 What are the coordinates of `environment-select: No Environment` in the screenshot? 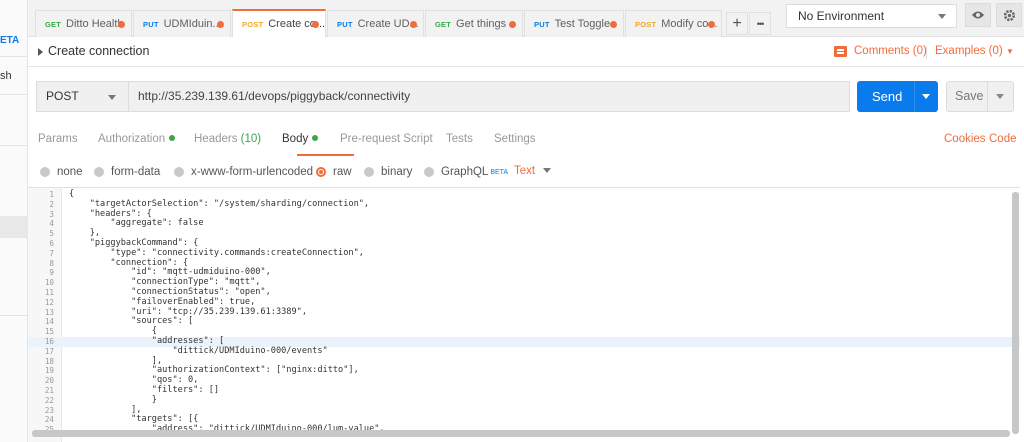 It's located at (871, 16).